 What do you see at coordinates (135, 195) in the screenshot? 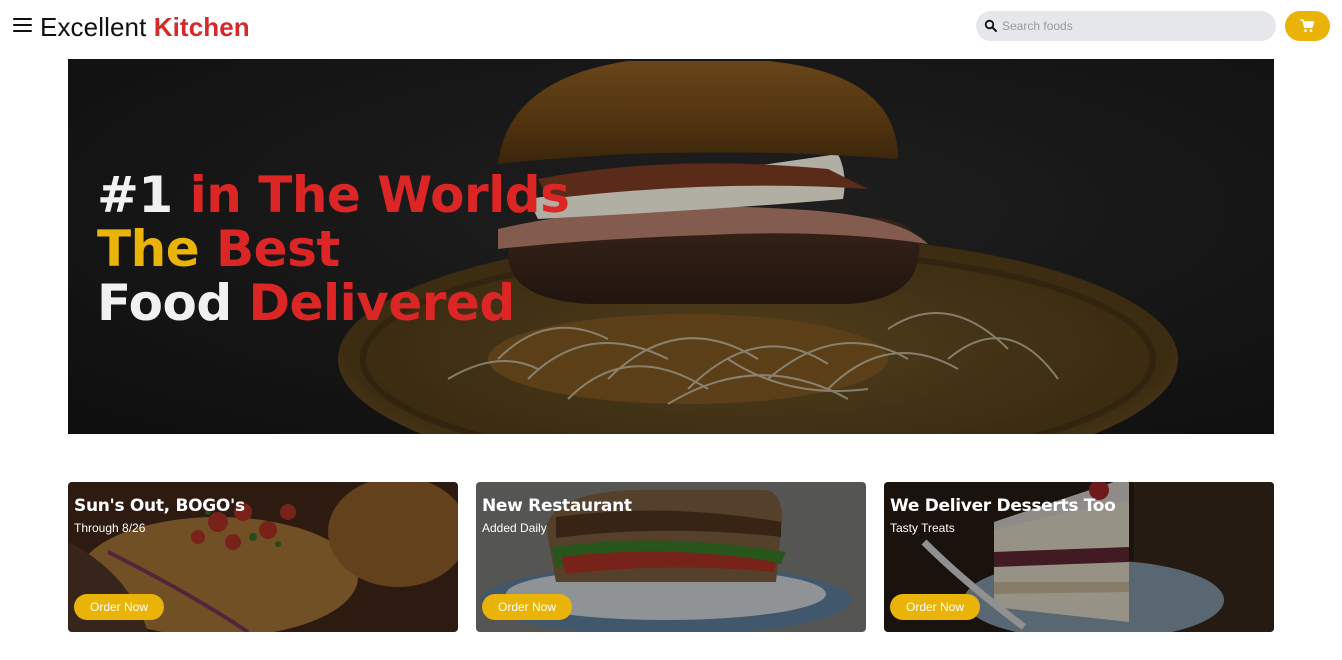
I see `hero-line-1-a: #1` at bounding box center [135, 195].